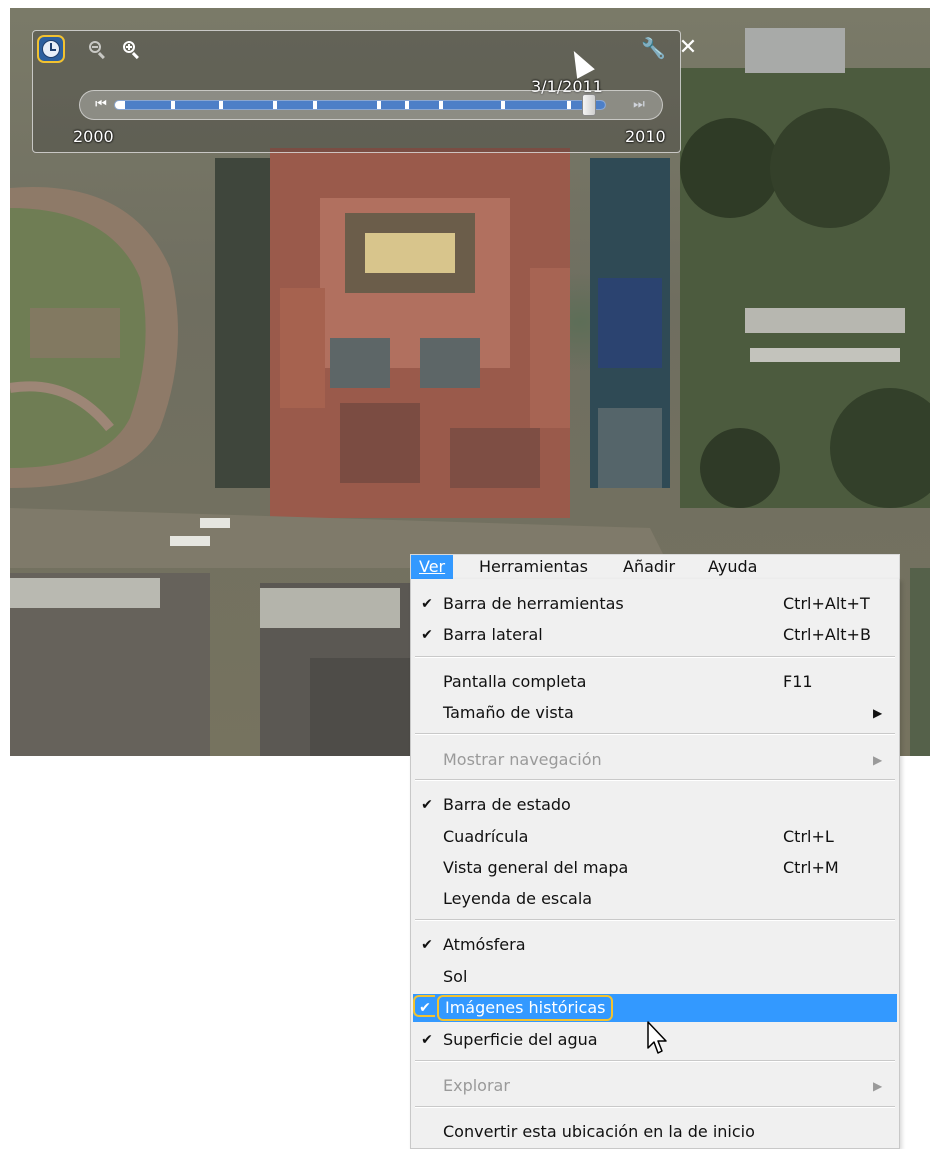 The width and height of the screenshot is (937, 1149). I want to click on menu-item-imagenes-historicas: ✔ Imágenes históricas, so click(655, 1008).